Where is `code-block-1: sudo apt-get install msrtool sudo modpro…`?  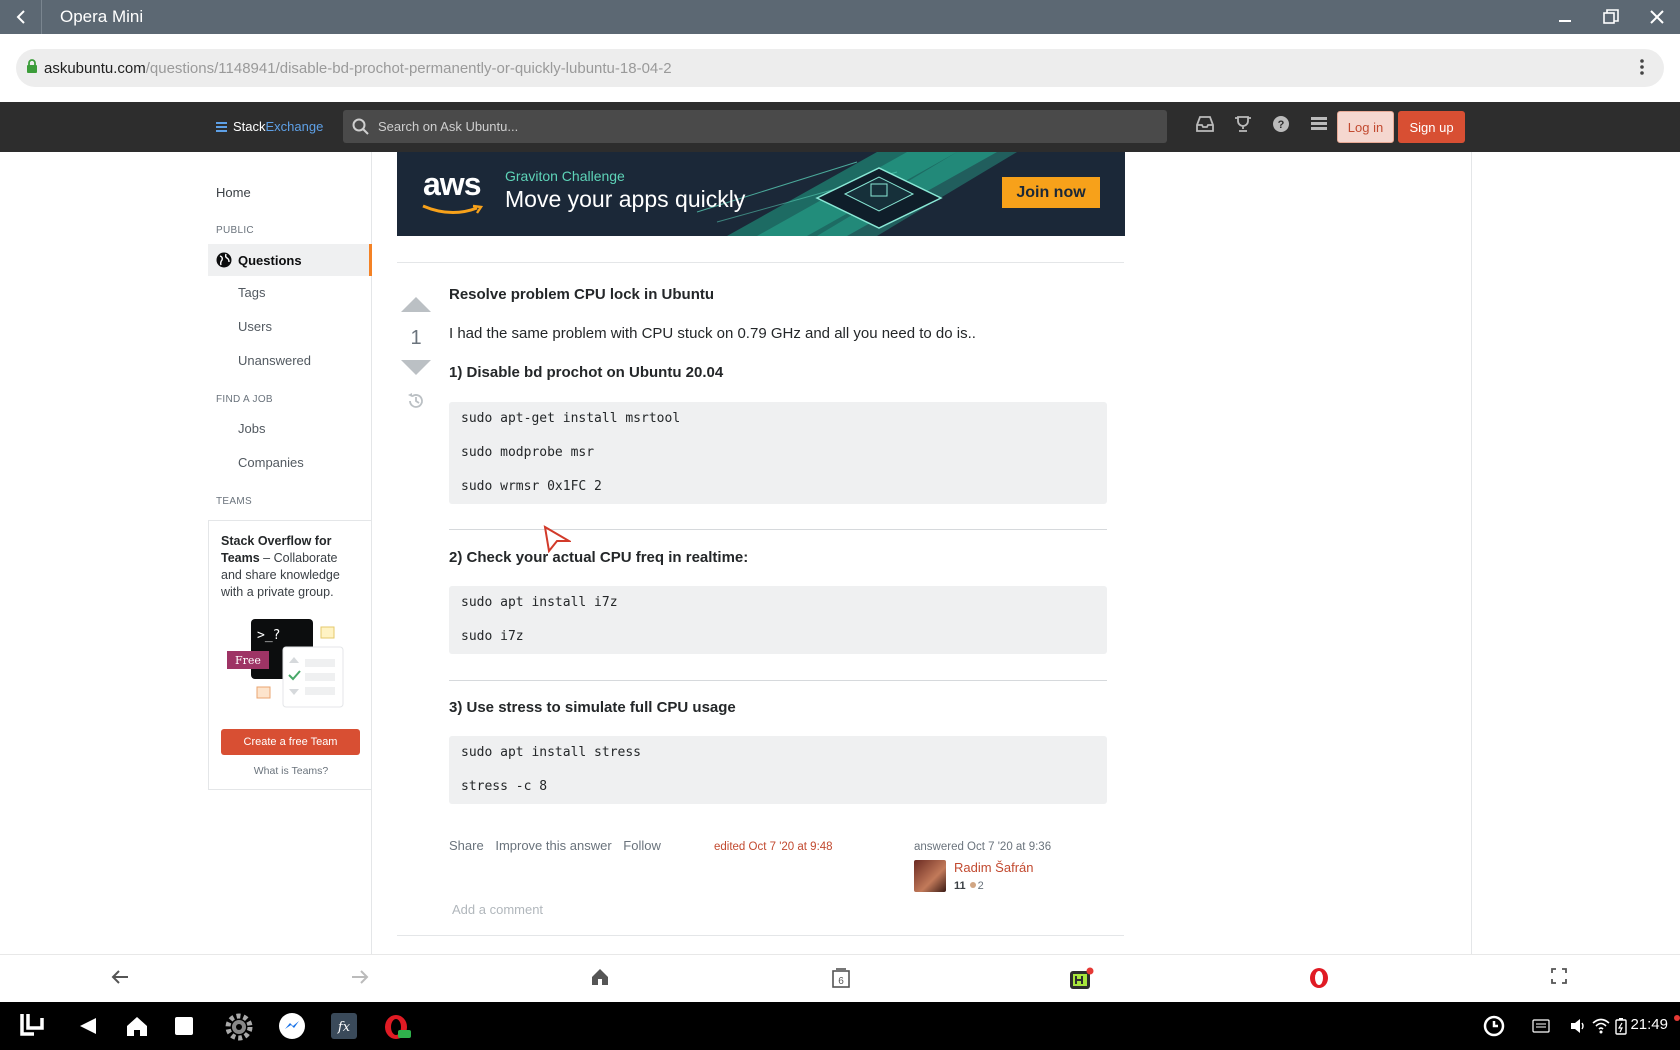 code-block-1: sudo apt-get install msrtool sudo modpro… is located at coordinates (778, 453).